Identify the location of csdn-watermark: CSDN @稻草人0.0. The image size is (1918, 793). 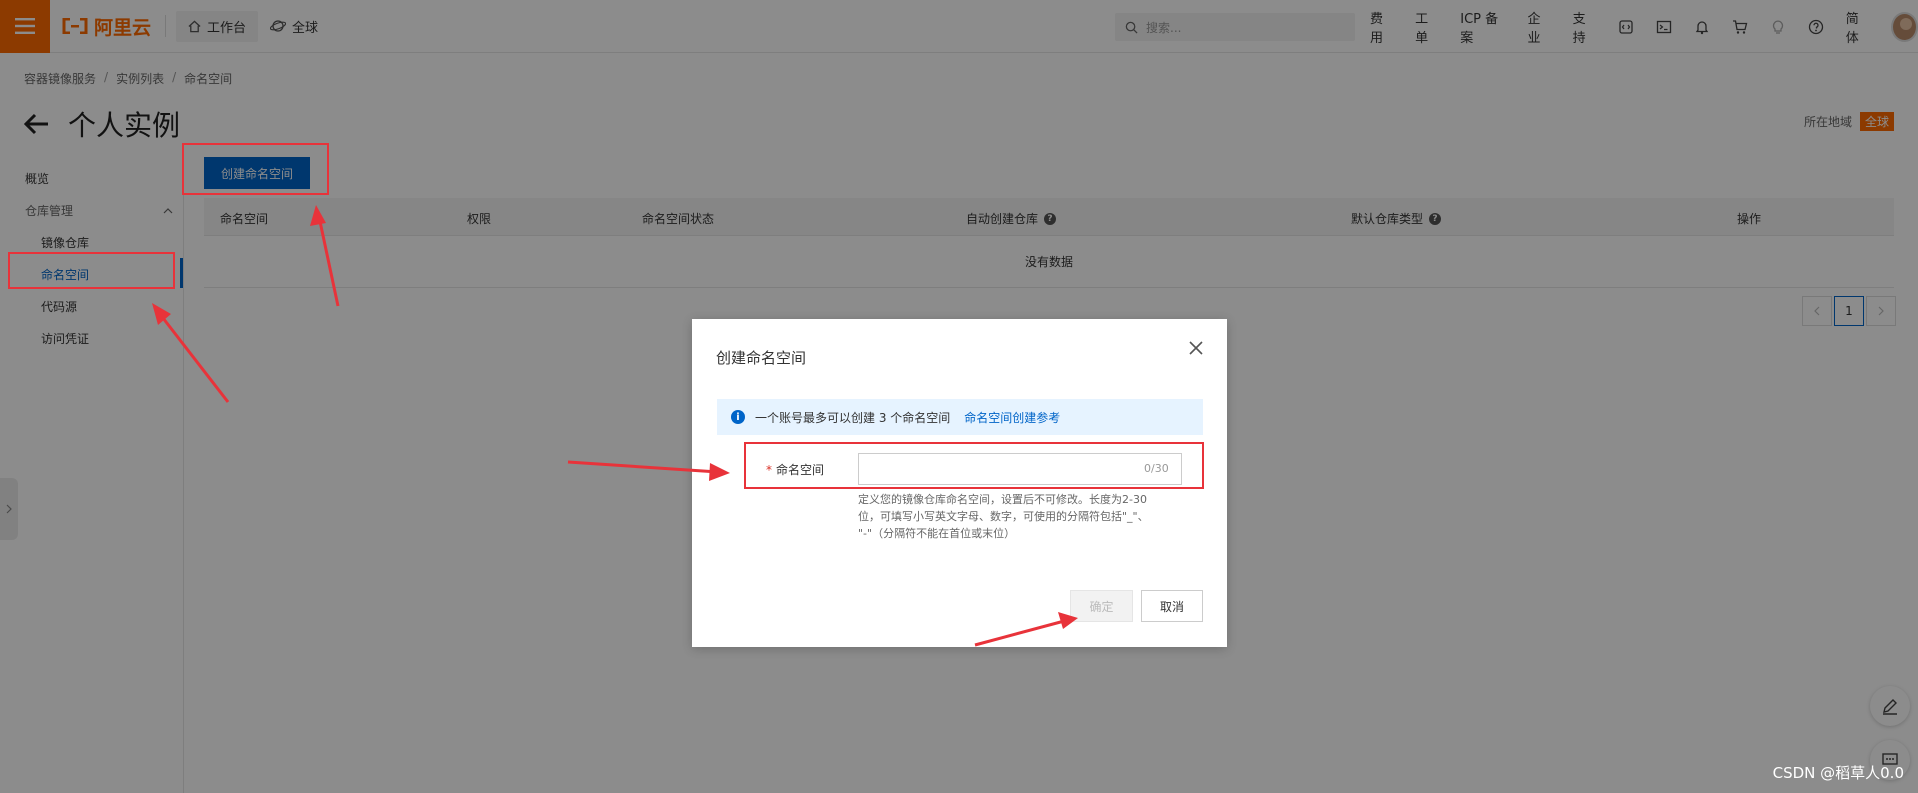
(1838, 773).